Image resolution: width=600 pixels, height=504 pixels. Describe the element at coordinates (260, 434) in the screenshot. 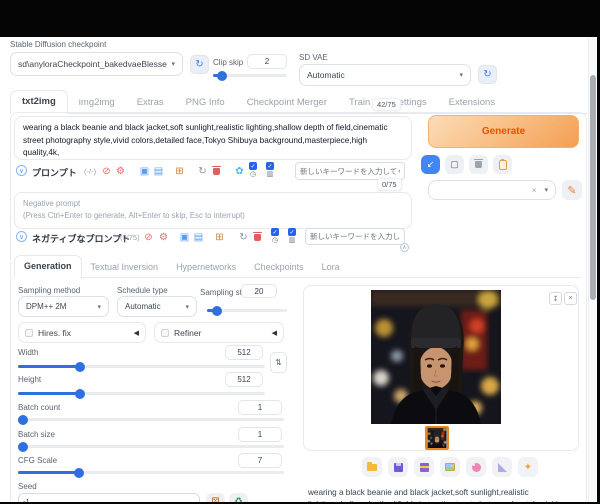

I see `batch-size-value: 1` at that location.